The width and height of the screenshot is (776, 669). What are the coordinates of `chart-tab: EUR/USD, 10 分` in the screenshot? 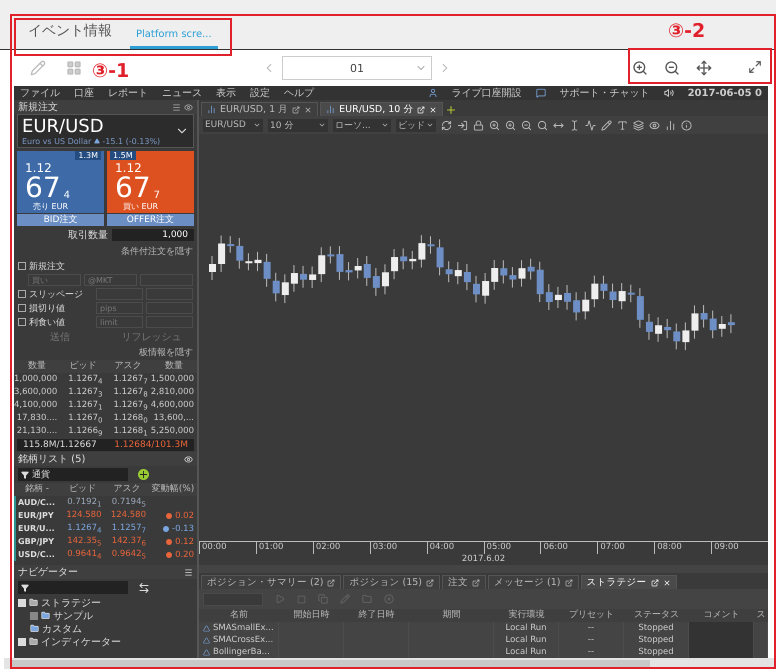 It's located at (382, 109).